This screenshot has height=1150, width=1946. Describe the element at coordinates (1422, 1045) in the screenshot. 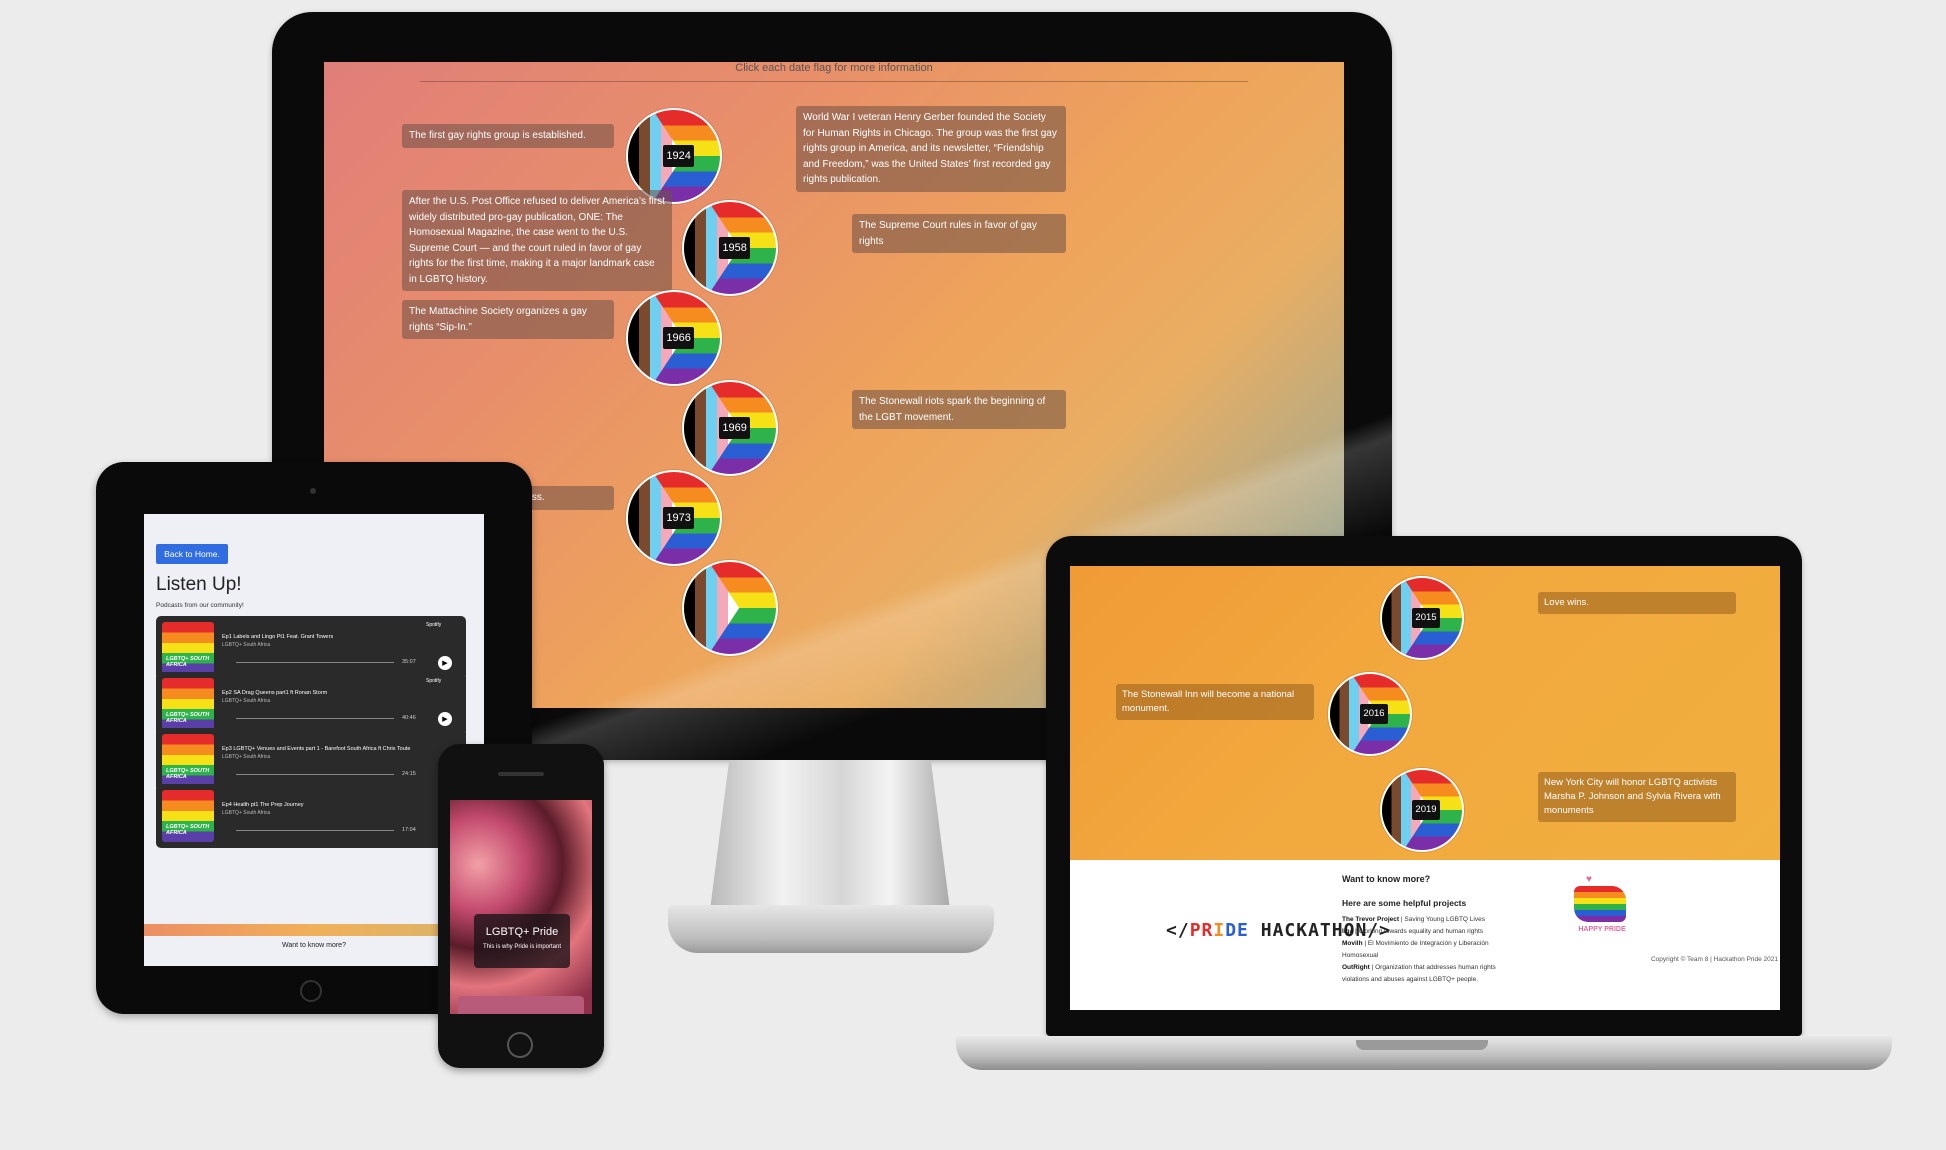

I see `laptop-notch` at that location.